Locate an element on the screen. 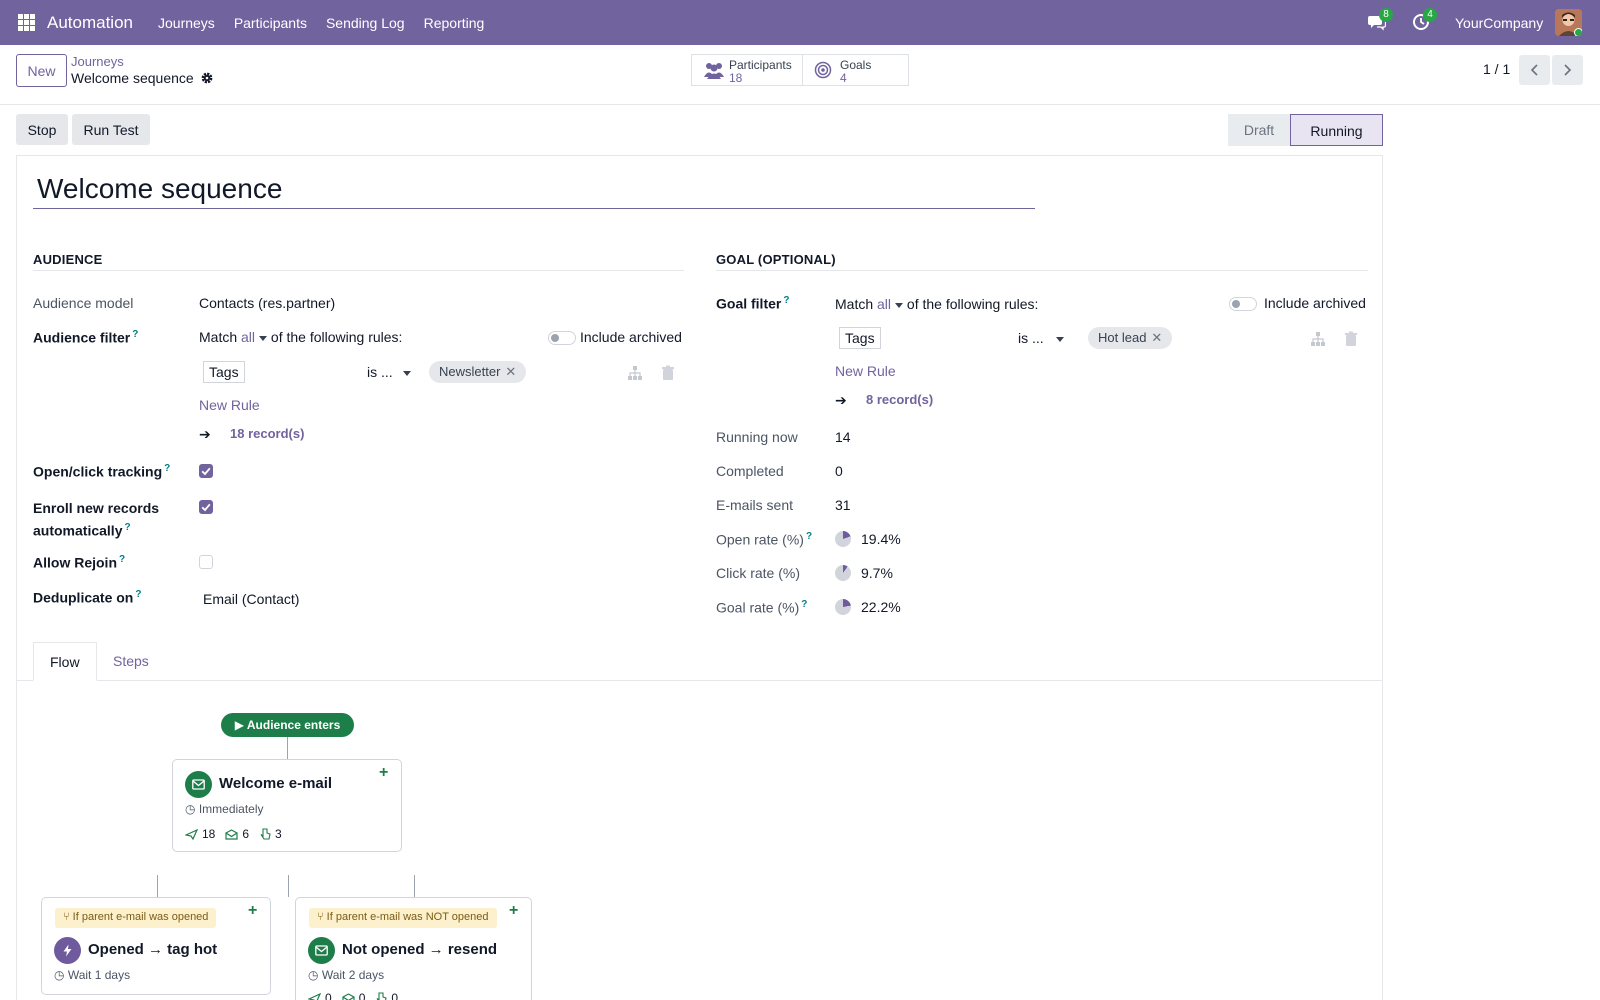 The image size is (1600, 1000). match-suffix: of the following rules: is located at coordinates (336, 337).